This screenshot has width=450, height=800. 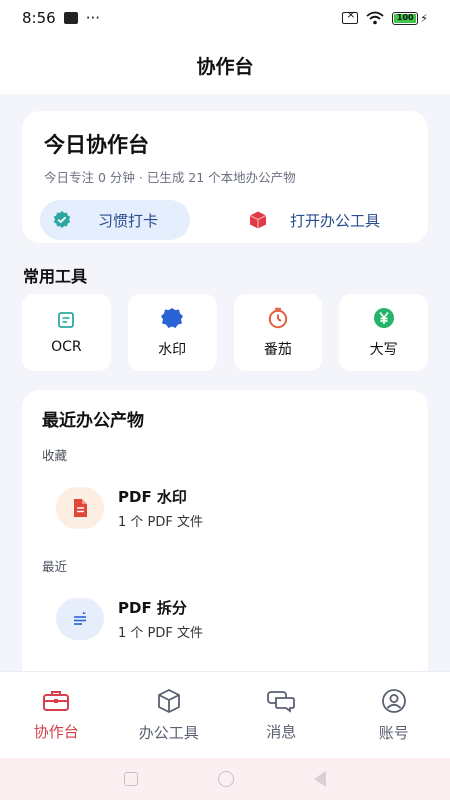 What do you see at coordinates (172, 332) in the screenshot?
I see `tool-watermark: 水印` at bounding box center [172, 332].